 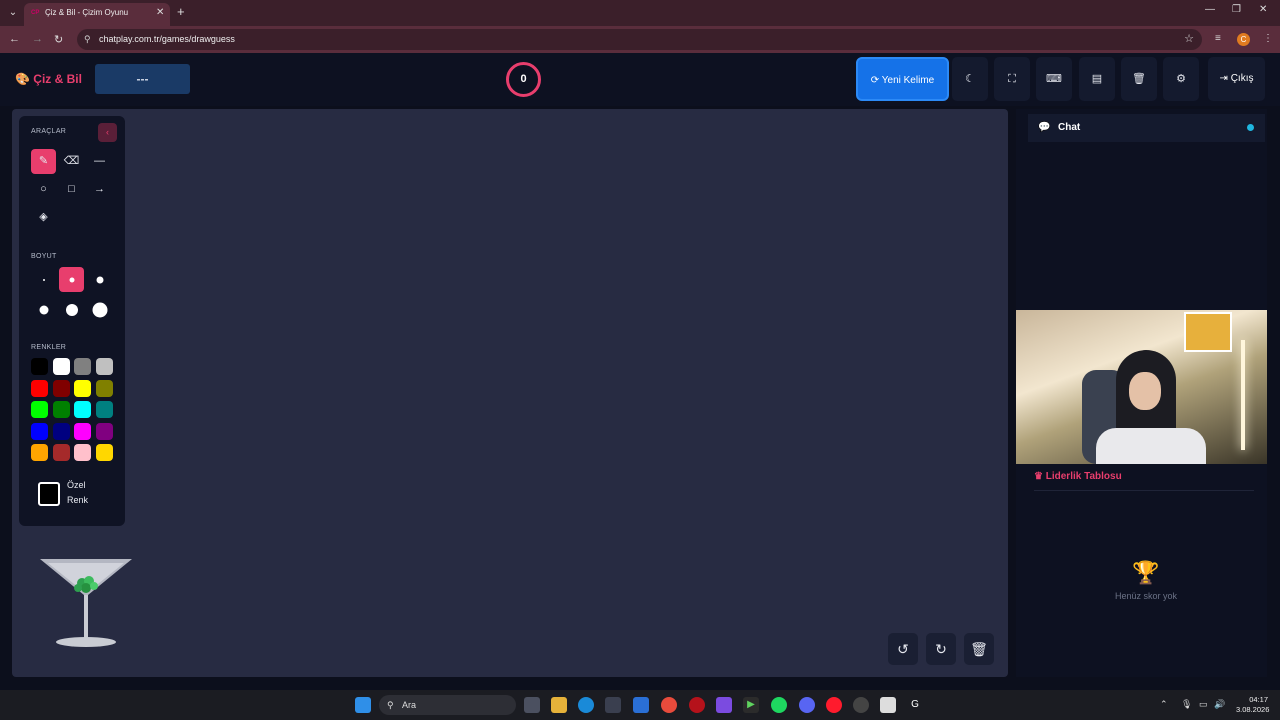 I want to click on site-info-icon: ⚲, so click(x=87, y=39).